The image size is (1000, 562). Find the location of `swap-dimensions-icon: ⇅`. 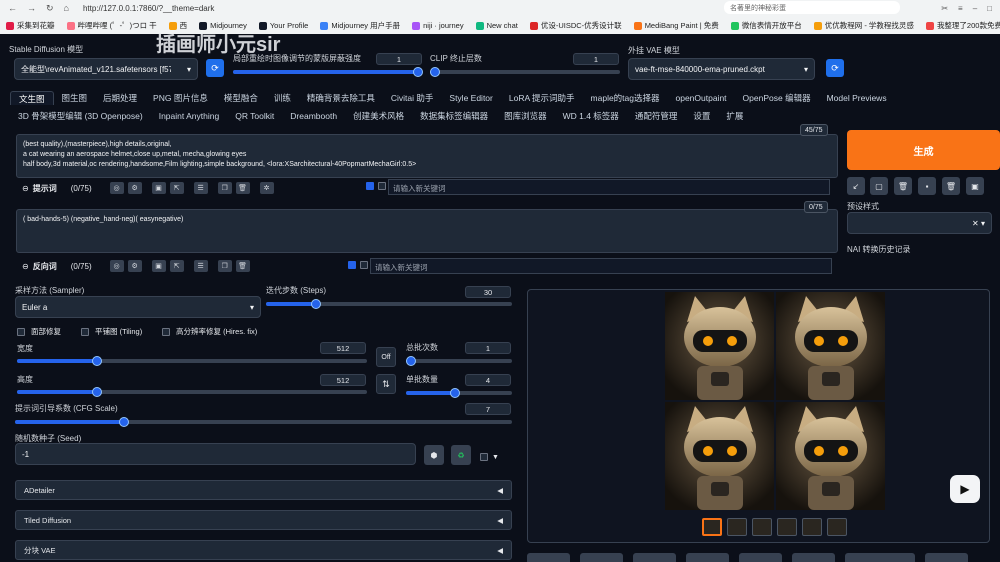

swap-dimensions-icon: ⇅ is located at coordinates (386, 384).